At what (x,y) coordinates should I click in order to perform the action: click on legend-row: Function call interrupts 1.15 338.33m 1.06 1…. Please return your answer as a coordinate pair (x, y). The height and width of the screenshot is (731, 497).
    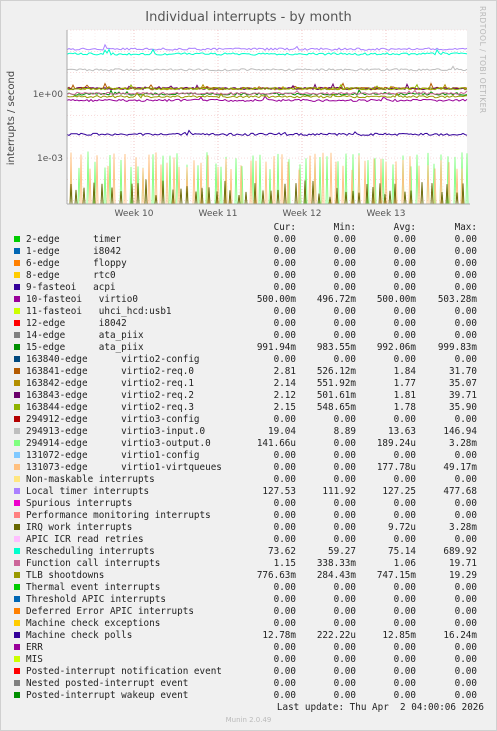
    Looking at the image, I should click on (249, 564).